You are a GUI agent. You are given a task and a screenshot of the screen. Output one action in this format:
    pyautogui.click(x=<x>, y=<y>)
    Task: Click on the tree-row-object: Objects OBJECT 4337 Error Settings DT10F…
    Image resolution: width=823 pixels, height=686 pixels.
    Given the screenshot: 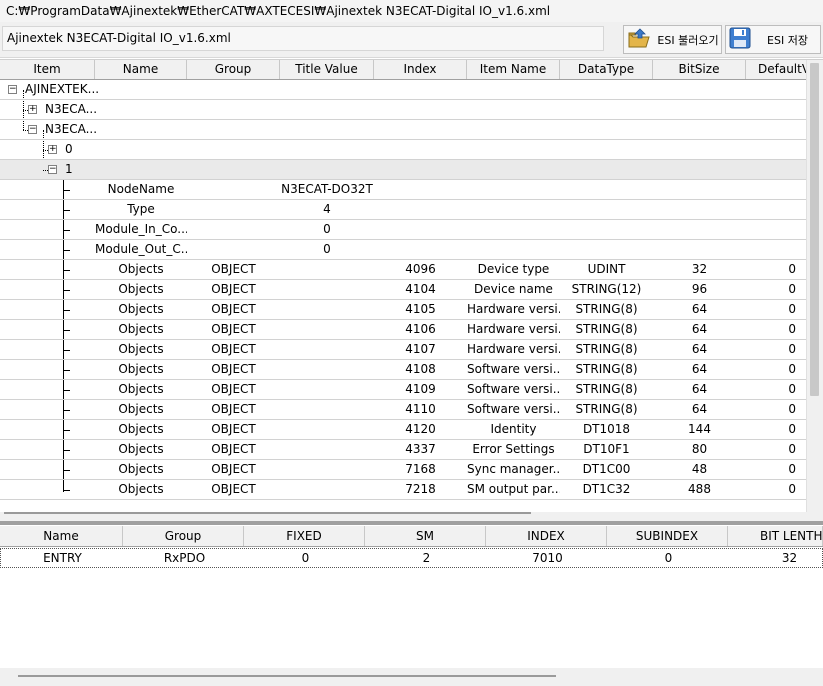 What is the action you would take?
    pyautogui.click(x=403, y=450)
    